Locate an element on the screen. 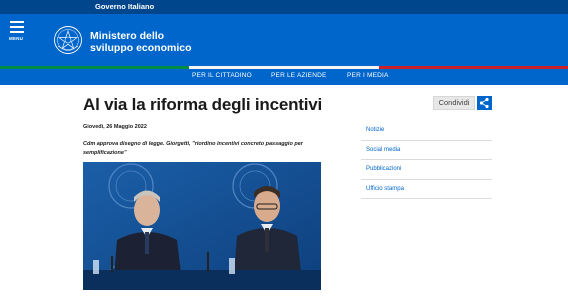 The width and height of the screenshot is (568, 300). government-link: Governo Italiano is located at coordinates (124, 6).